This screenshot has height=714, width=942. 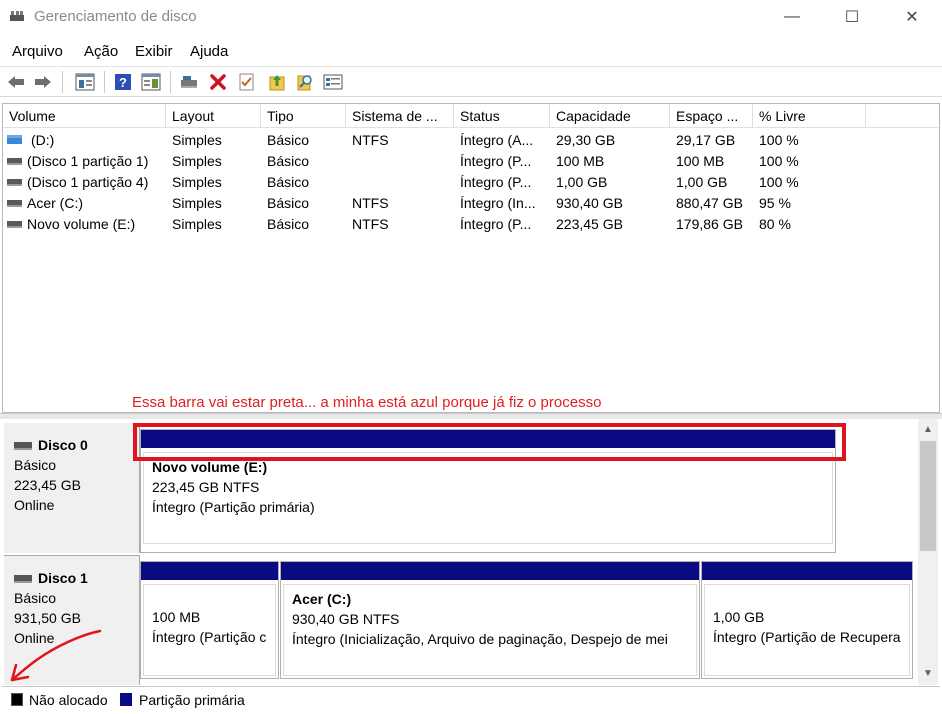 What do you see at coordinates (35, 465) in the screenshot?
I see `disk-type: Básico` at bounding box center [35, 465].